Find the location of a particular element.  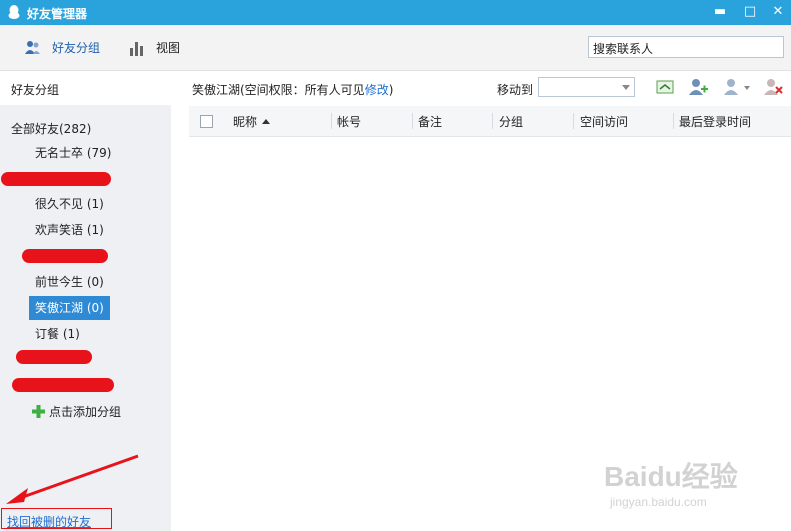

toolbar: 好友分组 视图 搜索联系人 is located at coordinates (395, 48).